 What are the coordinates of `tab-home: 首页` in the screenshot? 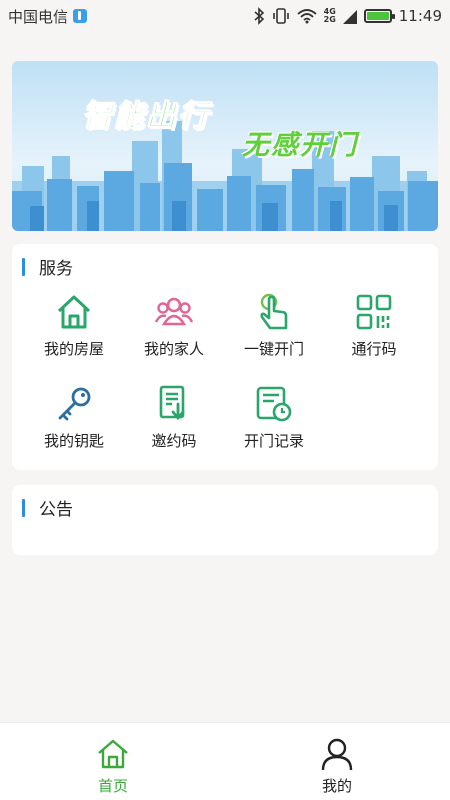 It's located at (113, 766).